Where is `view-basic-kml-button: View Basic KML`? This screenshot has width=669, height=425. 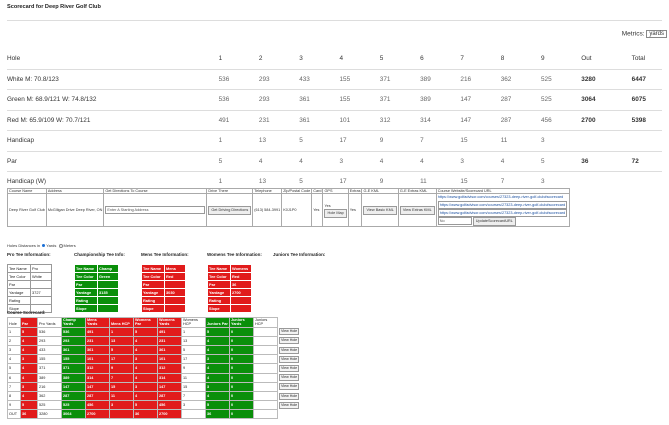
view-basic-kml-button: View Basic KML is located at coordinates (380, 210).